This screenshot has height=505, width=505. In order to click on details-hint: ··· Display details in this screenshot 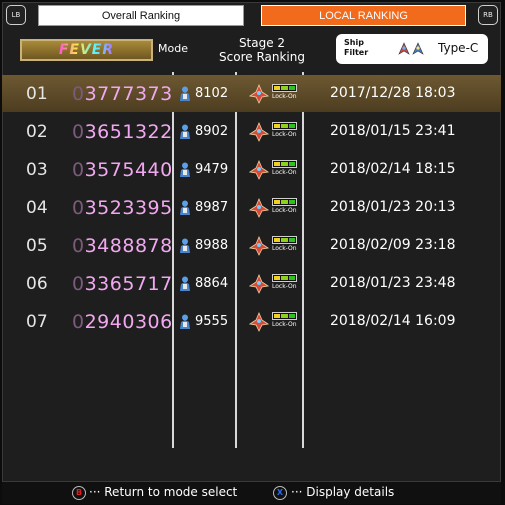, I will do `click(343, 492)`.